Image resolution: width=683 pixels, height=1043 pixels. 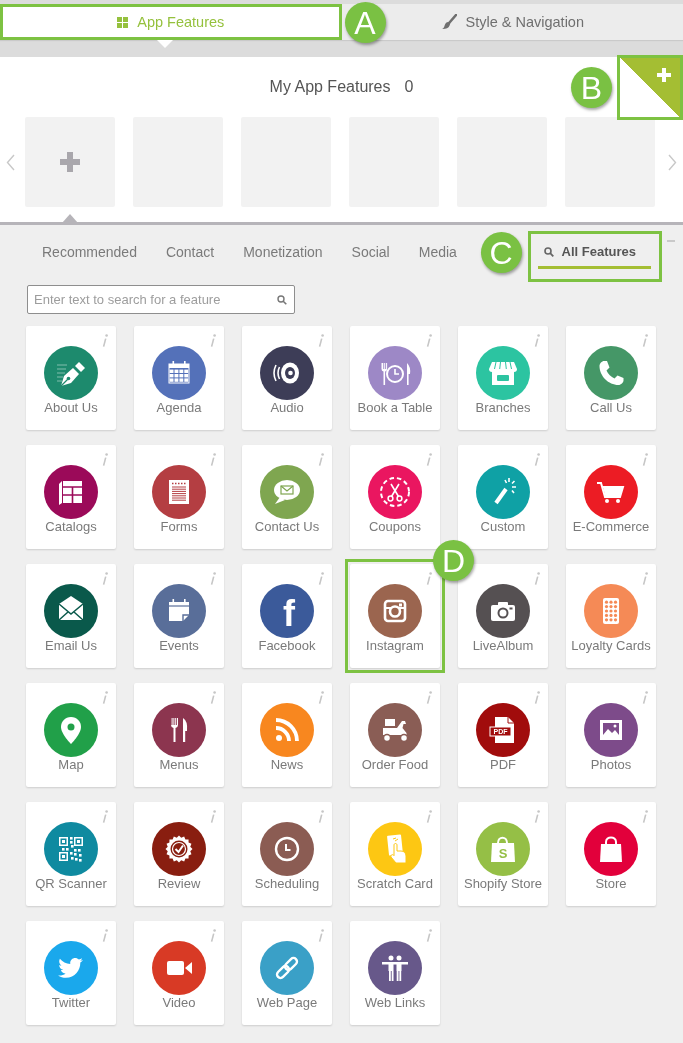 I want to click on chevron-left-icon, so click(x=10, y=162).